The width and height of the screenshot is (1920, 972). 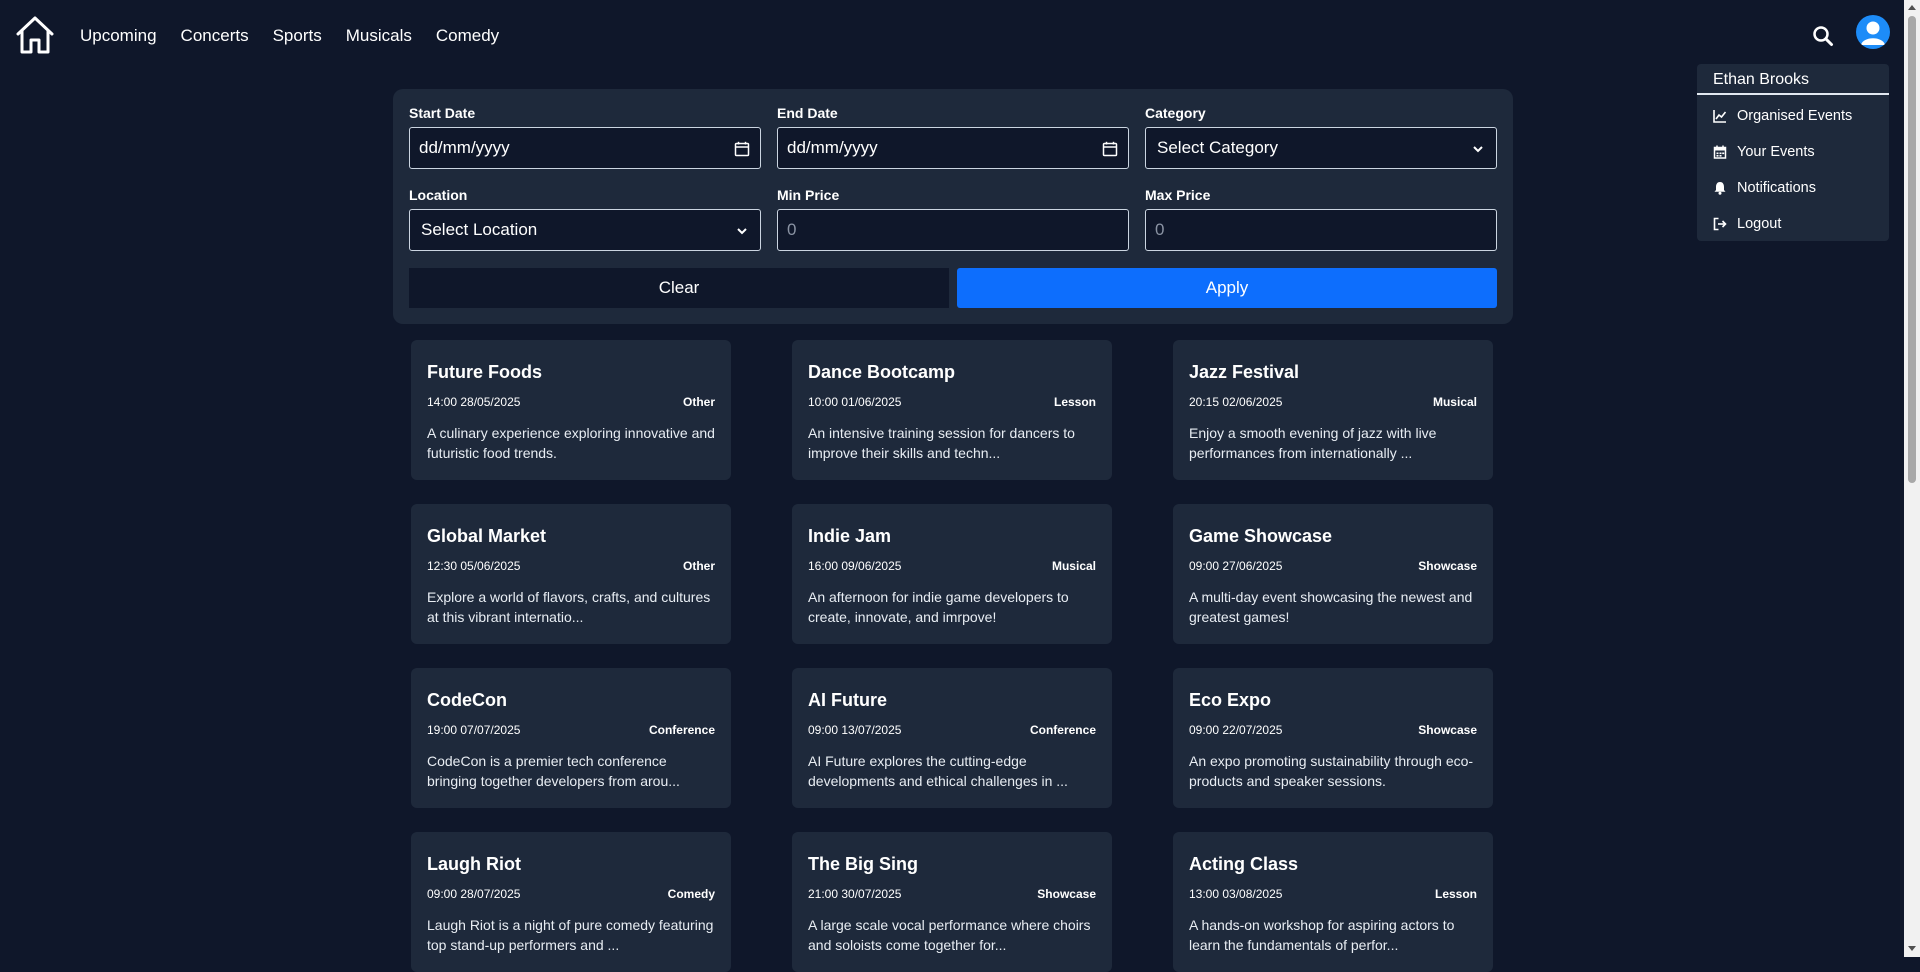 What do you see at coordinates (953, 148) in the screenshot?
I see `end-date-input: dd/mm/yyyy` at bounding box center [953, 148].